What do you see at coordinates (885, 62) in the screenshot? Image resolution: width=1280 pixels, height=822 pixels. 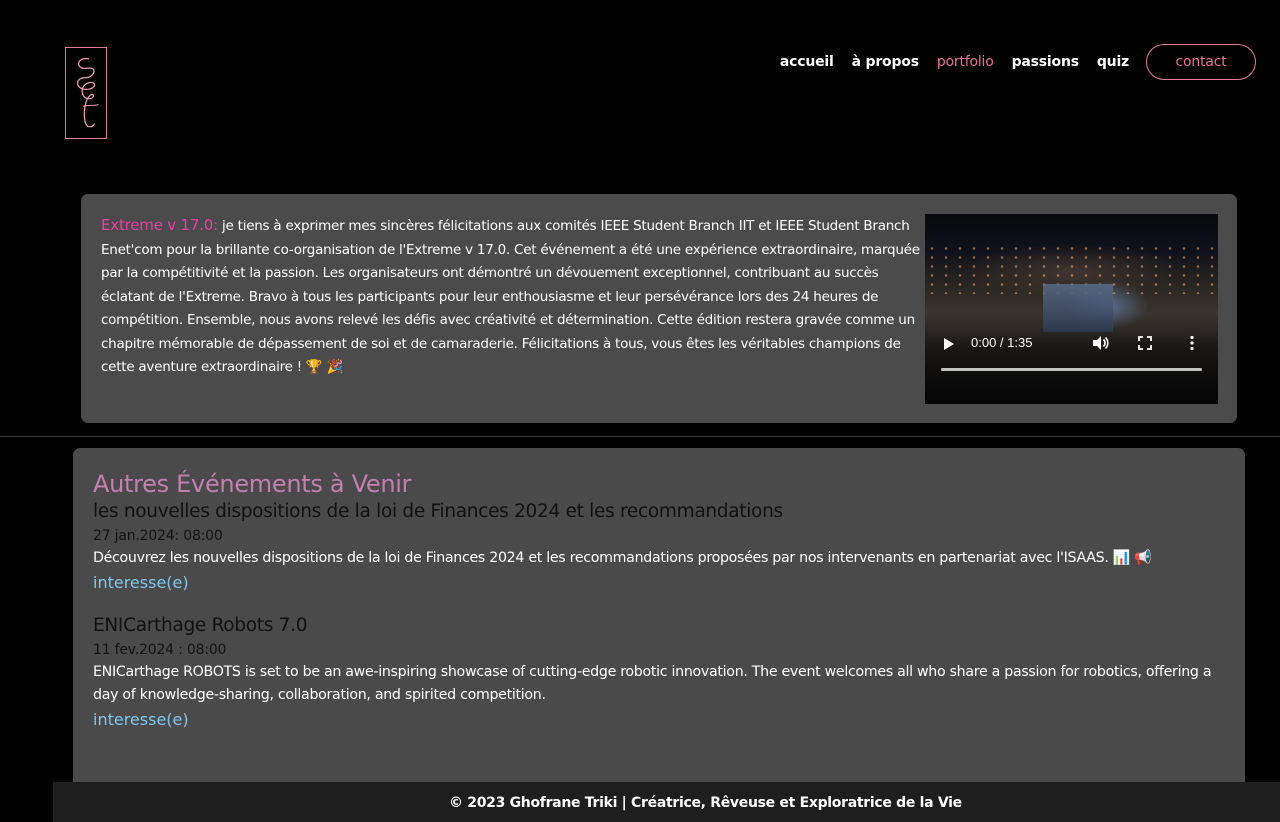 I see `nav-item-a-propos: à propos` at bounding box center [885, 62].